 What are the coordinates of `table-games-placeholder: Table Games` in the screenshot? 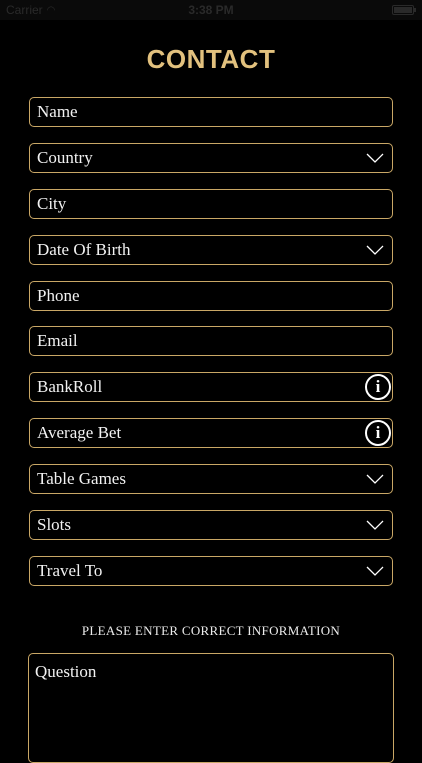 It's located at (81, 478).